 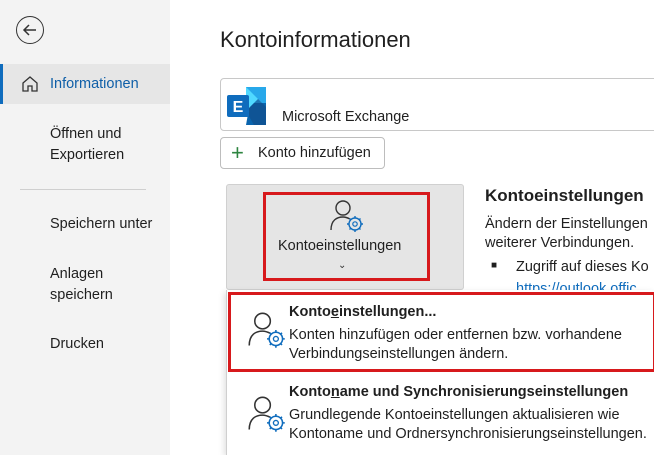 What do you see at coordinates (582, 267) in the screenshot?
I see `bullet-text: Zugriff auf dieses Ko` at bounding box center [582, 267].